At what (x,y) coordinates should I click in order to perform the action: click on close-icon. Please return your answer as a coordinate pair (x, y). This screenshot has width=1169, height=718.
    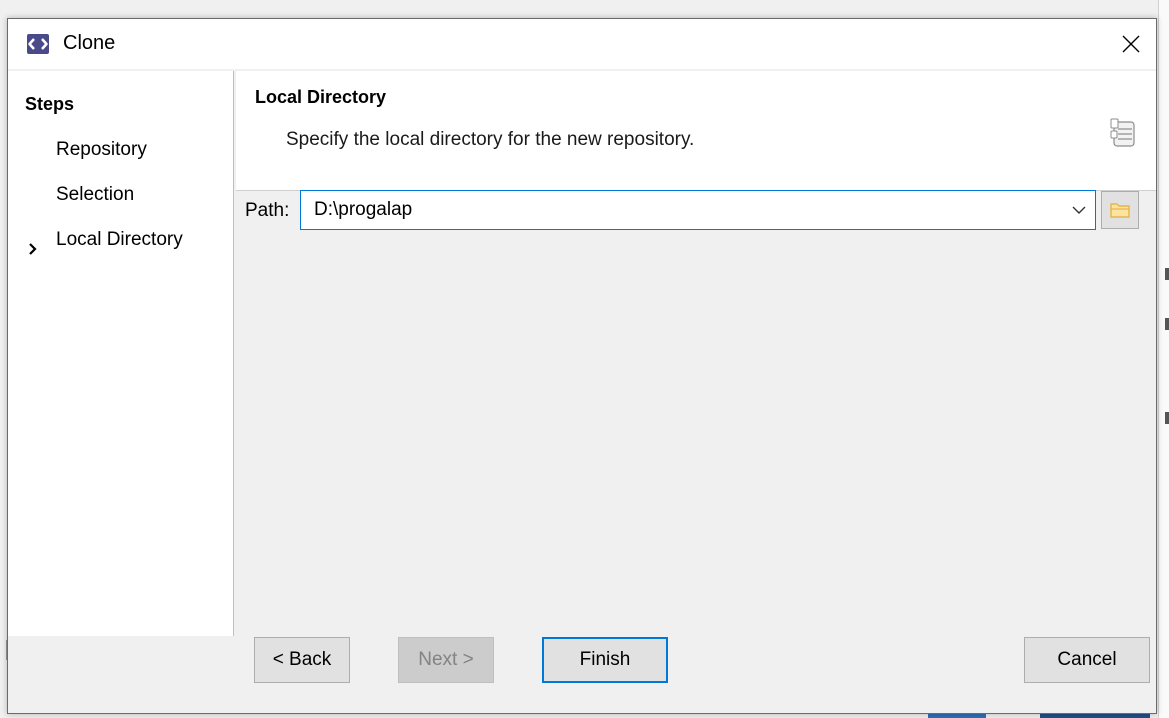
    Looking at the image, I should click on (1131, 44).